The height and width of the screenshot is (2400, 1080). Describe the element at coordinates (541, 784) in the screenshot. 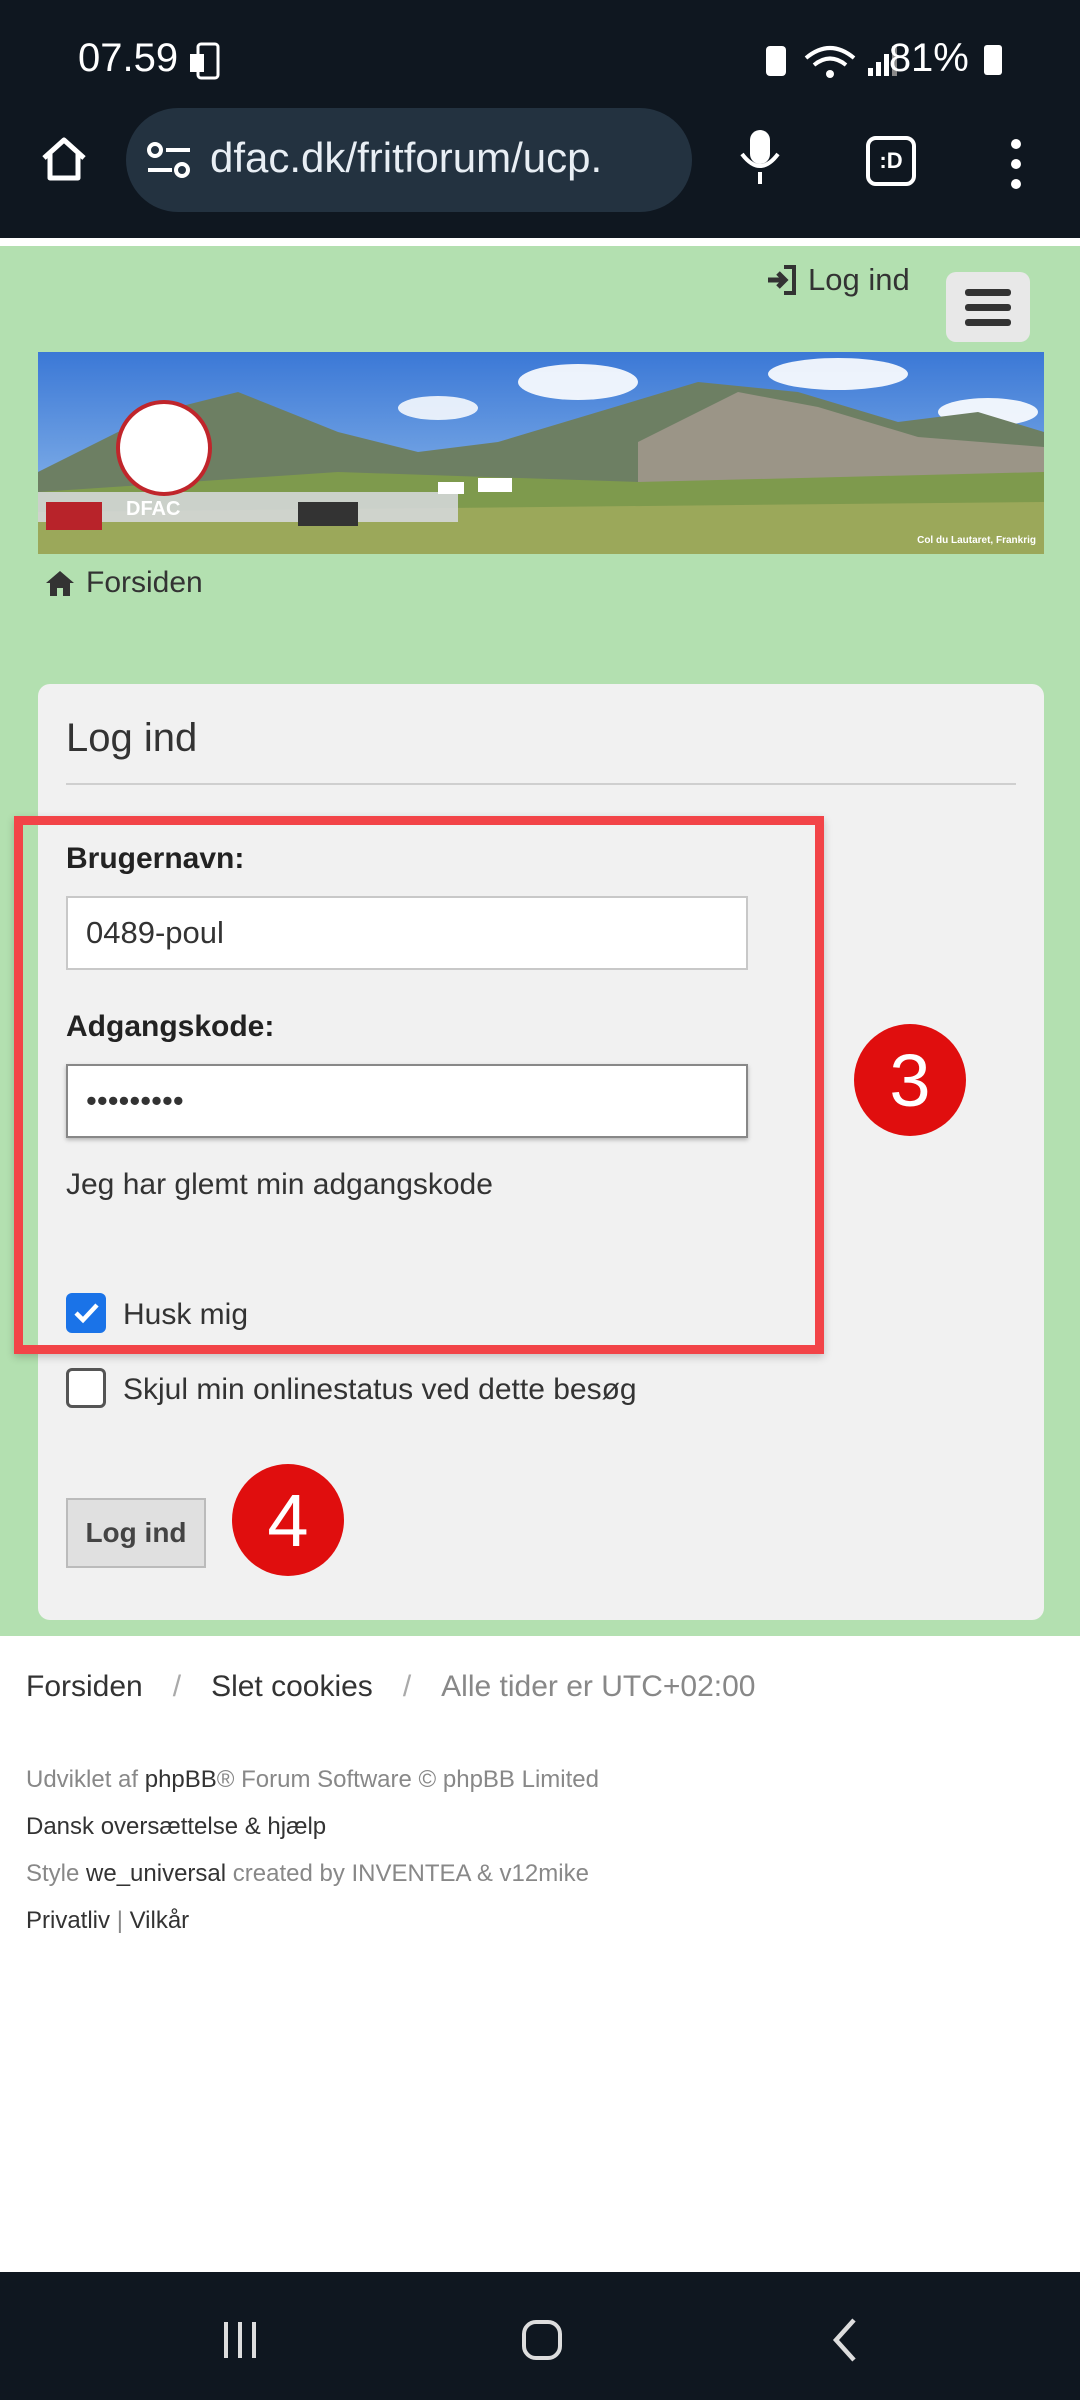

I see `title-divider` at that location.